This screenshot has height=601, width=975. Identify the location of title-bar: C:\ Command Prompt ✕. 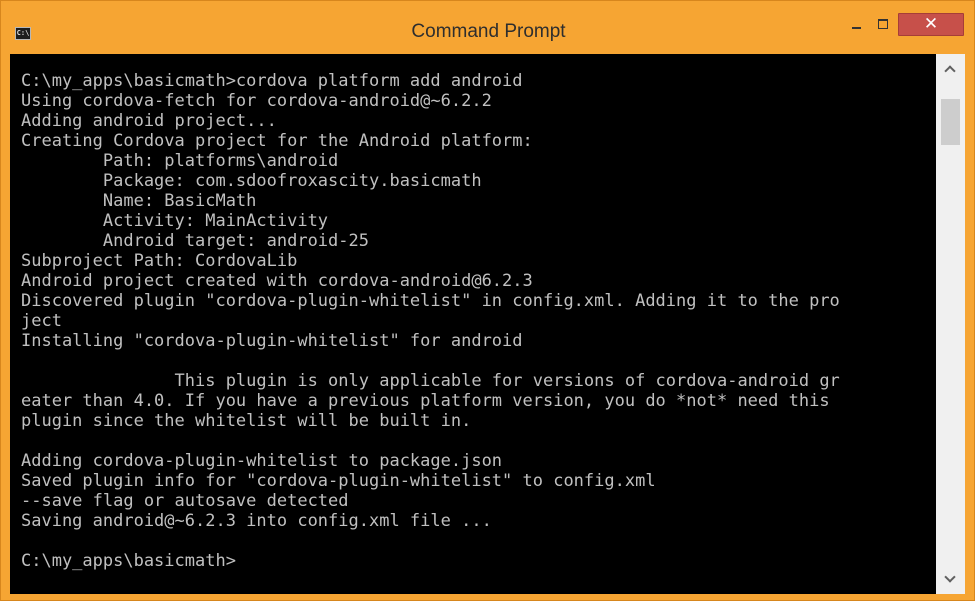
(488, 26).